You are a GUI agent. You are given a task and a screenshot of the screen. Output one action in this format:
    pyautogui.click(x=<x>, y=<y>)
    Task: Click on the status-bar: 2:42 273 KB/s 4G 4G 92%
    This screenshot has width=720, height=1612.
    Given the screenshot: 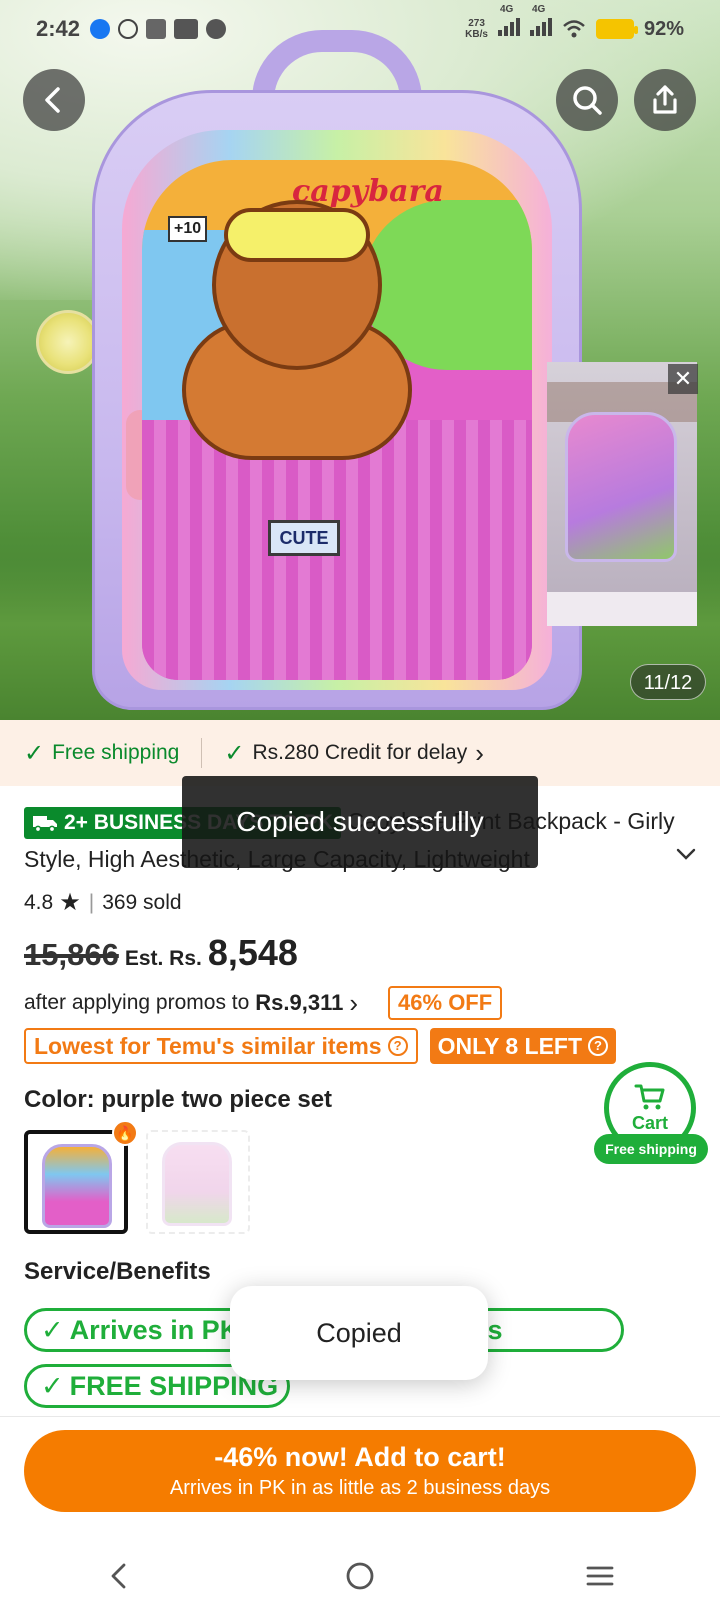 What is the action you would take?
    pyautogui.click(x=360, y=29)
    